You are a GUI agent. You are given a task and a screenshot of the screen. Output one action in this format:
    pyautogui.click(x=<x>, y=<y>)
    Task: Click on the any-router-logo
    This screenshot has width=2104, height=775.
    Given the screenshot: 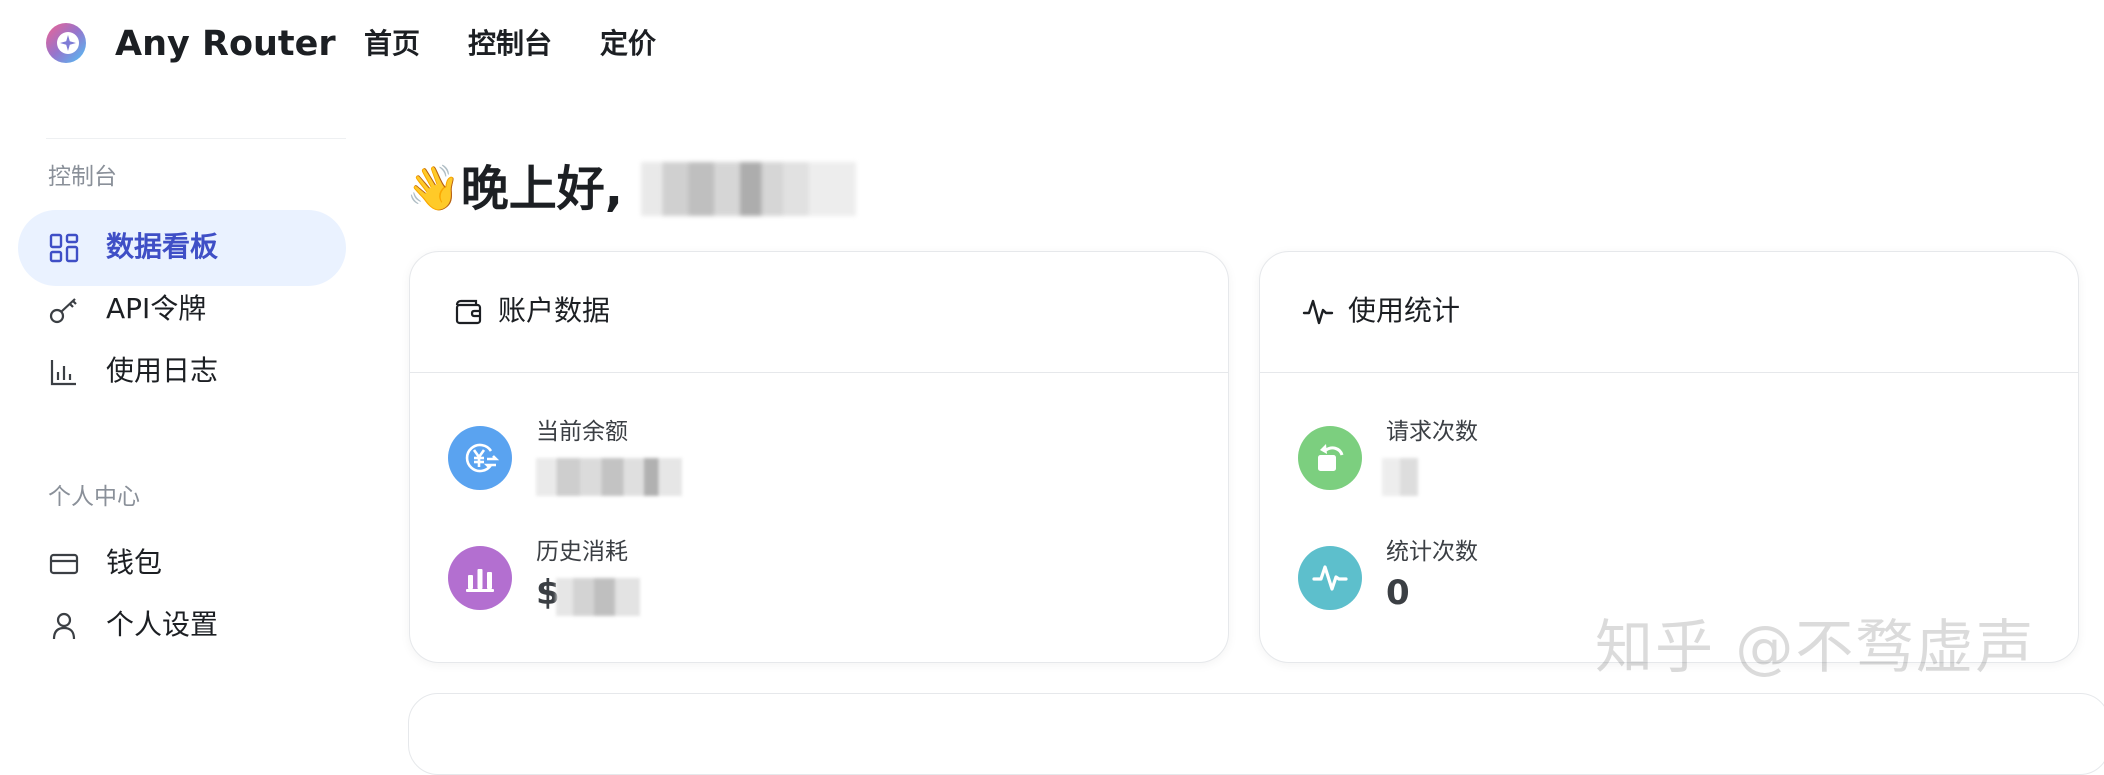 What is the action you would take?
    pyautogui.click(x=66, y=43)
    